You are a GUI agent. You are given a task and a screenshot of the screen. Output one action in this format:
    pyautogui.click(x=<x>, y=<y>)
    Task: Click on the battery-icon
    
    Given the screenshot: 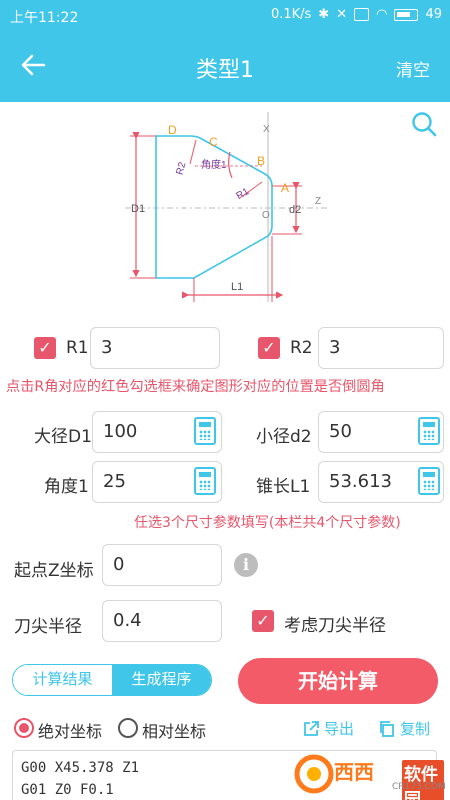 What is the action you would take?
    pyautogui.click(x=406, y=14)
    